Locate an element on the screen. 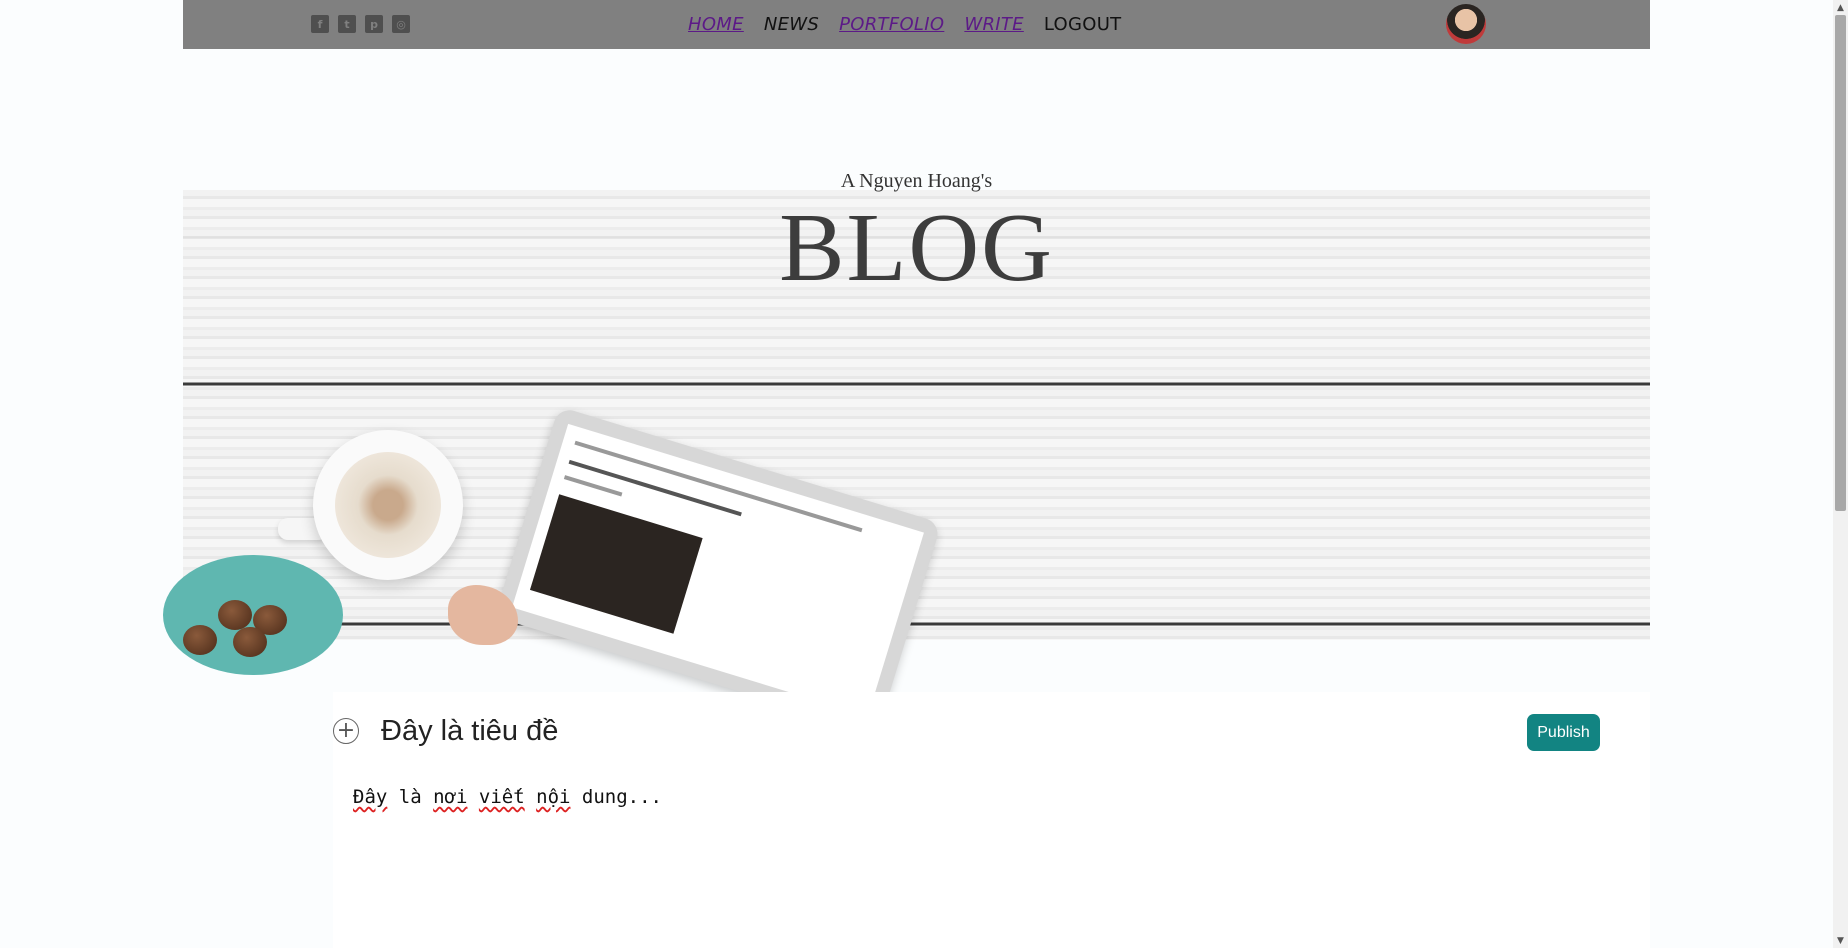  add-block-button: + is located at coordinates (346, 731).